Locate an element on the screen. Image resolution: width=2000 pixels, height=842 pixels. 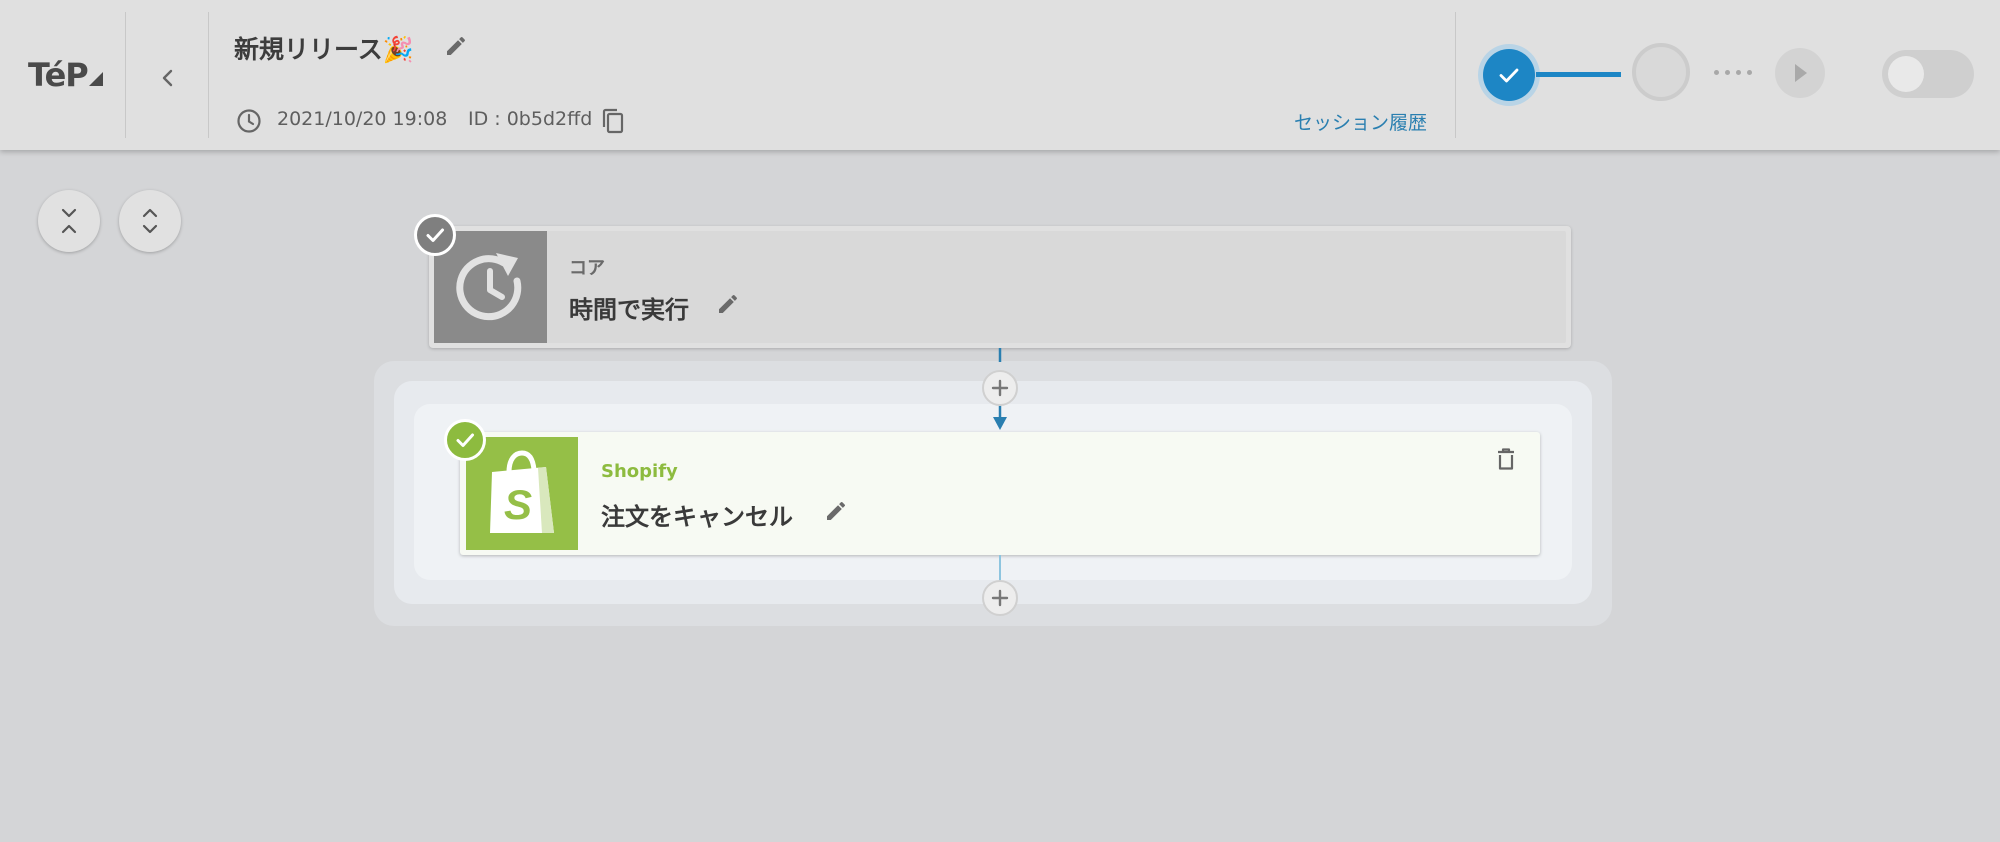
expand-all-icon is located at coordinates (150, 221).